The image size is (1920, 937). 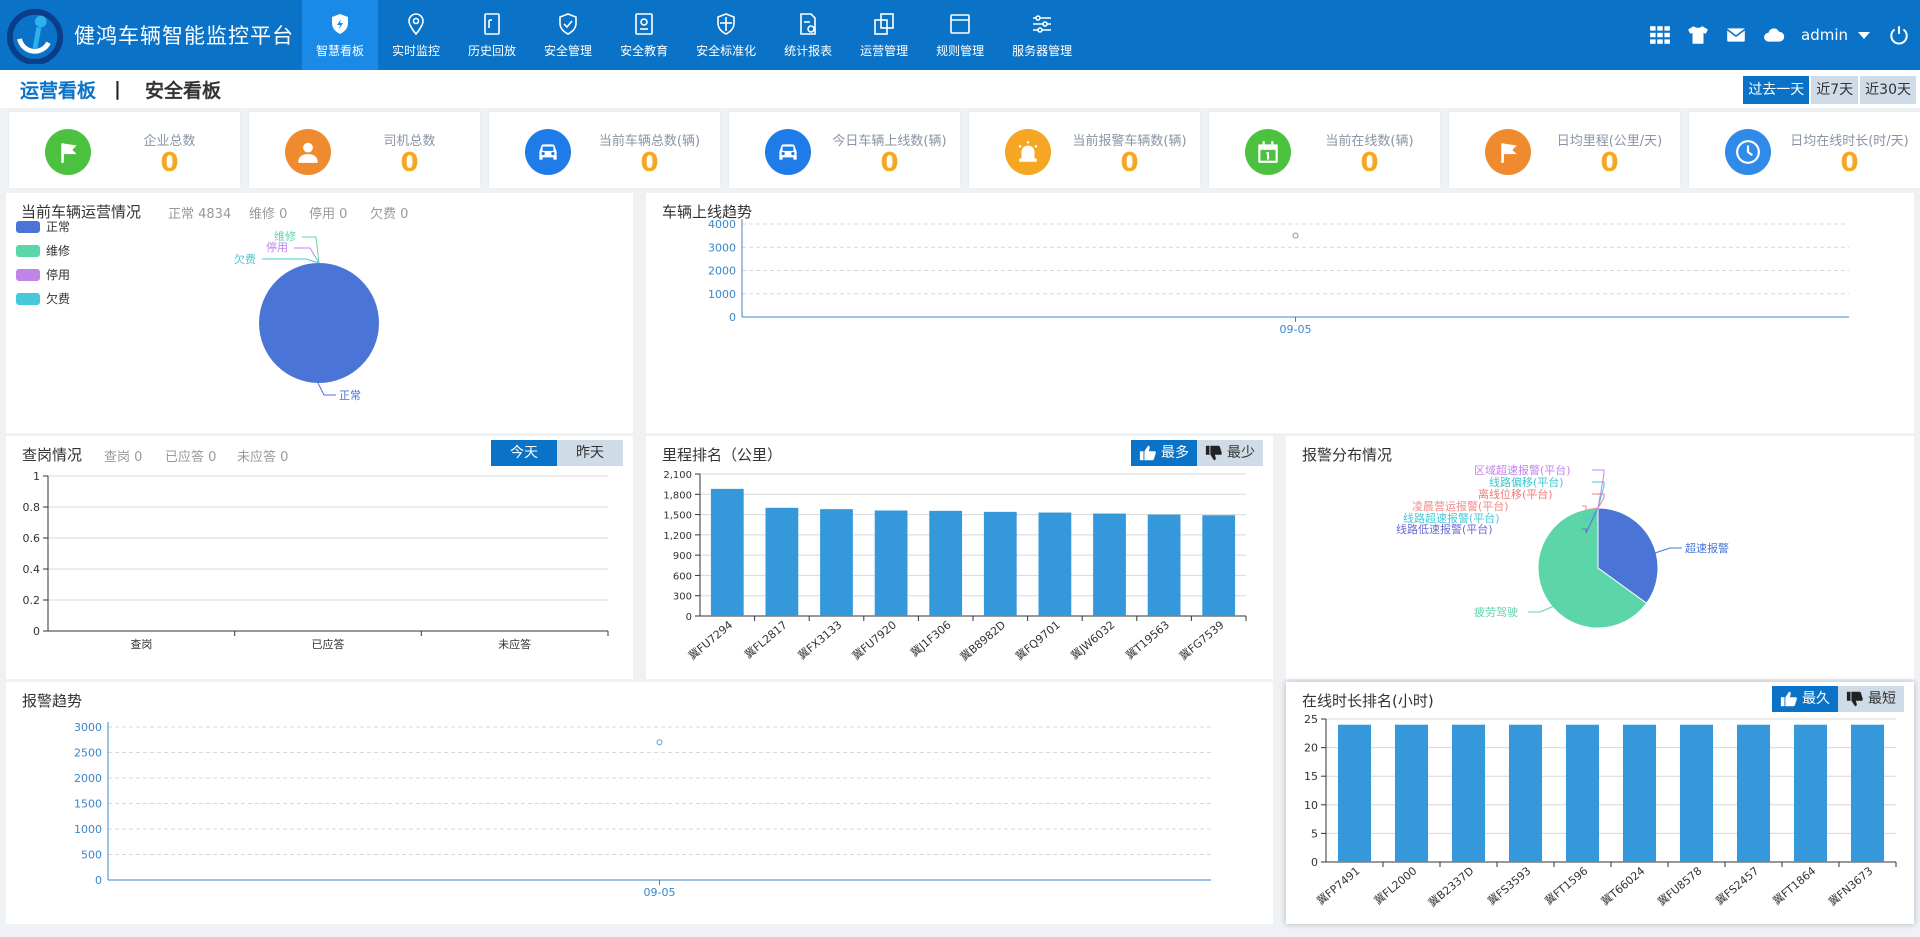 I want to click on y-tick-label: 0.4, so click(x=32, y=569).